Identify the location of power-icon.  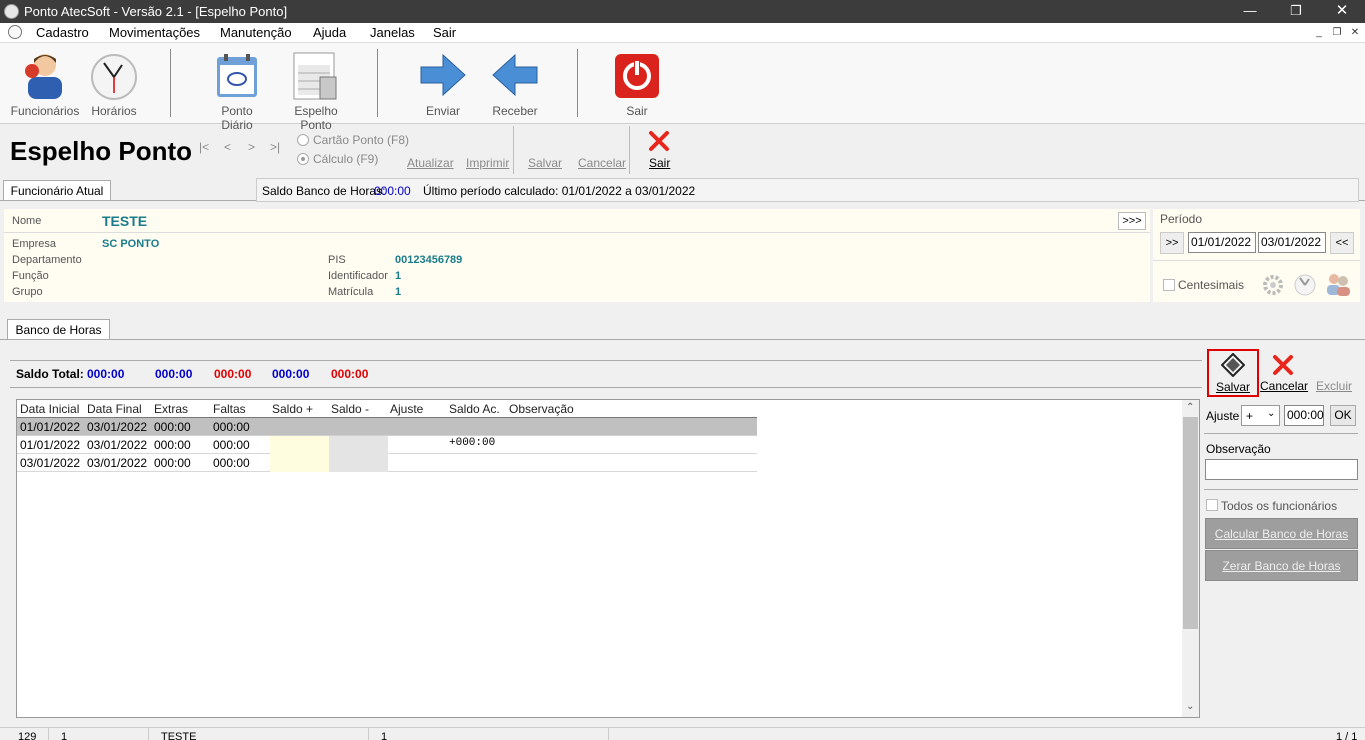
(637, 76).